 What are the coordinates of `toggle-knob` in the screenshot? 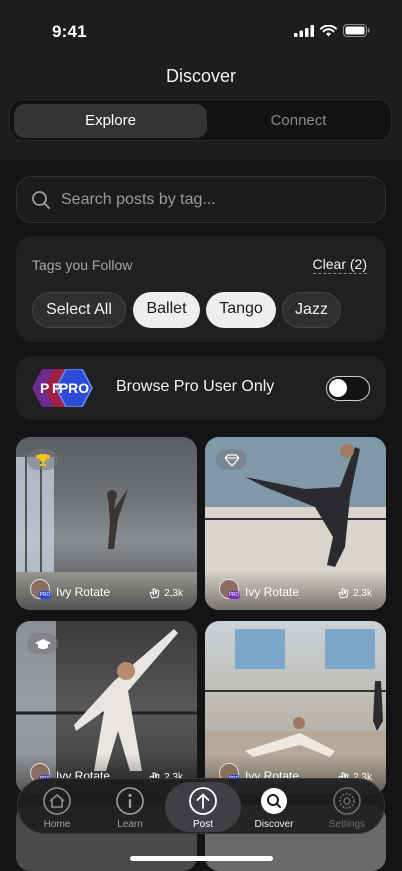 It's located at (338, 388).